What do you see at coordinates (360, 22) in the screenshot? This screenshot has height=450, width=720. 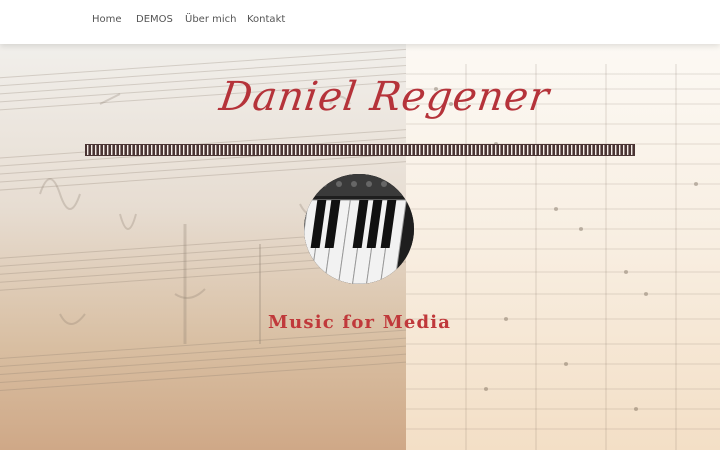 I see `top-navigation: Home DEMOS Über mich Kontakt` at bounding box center [360, 22].